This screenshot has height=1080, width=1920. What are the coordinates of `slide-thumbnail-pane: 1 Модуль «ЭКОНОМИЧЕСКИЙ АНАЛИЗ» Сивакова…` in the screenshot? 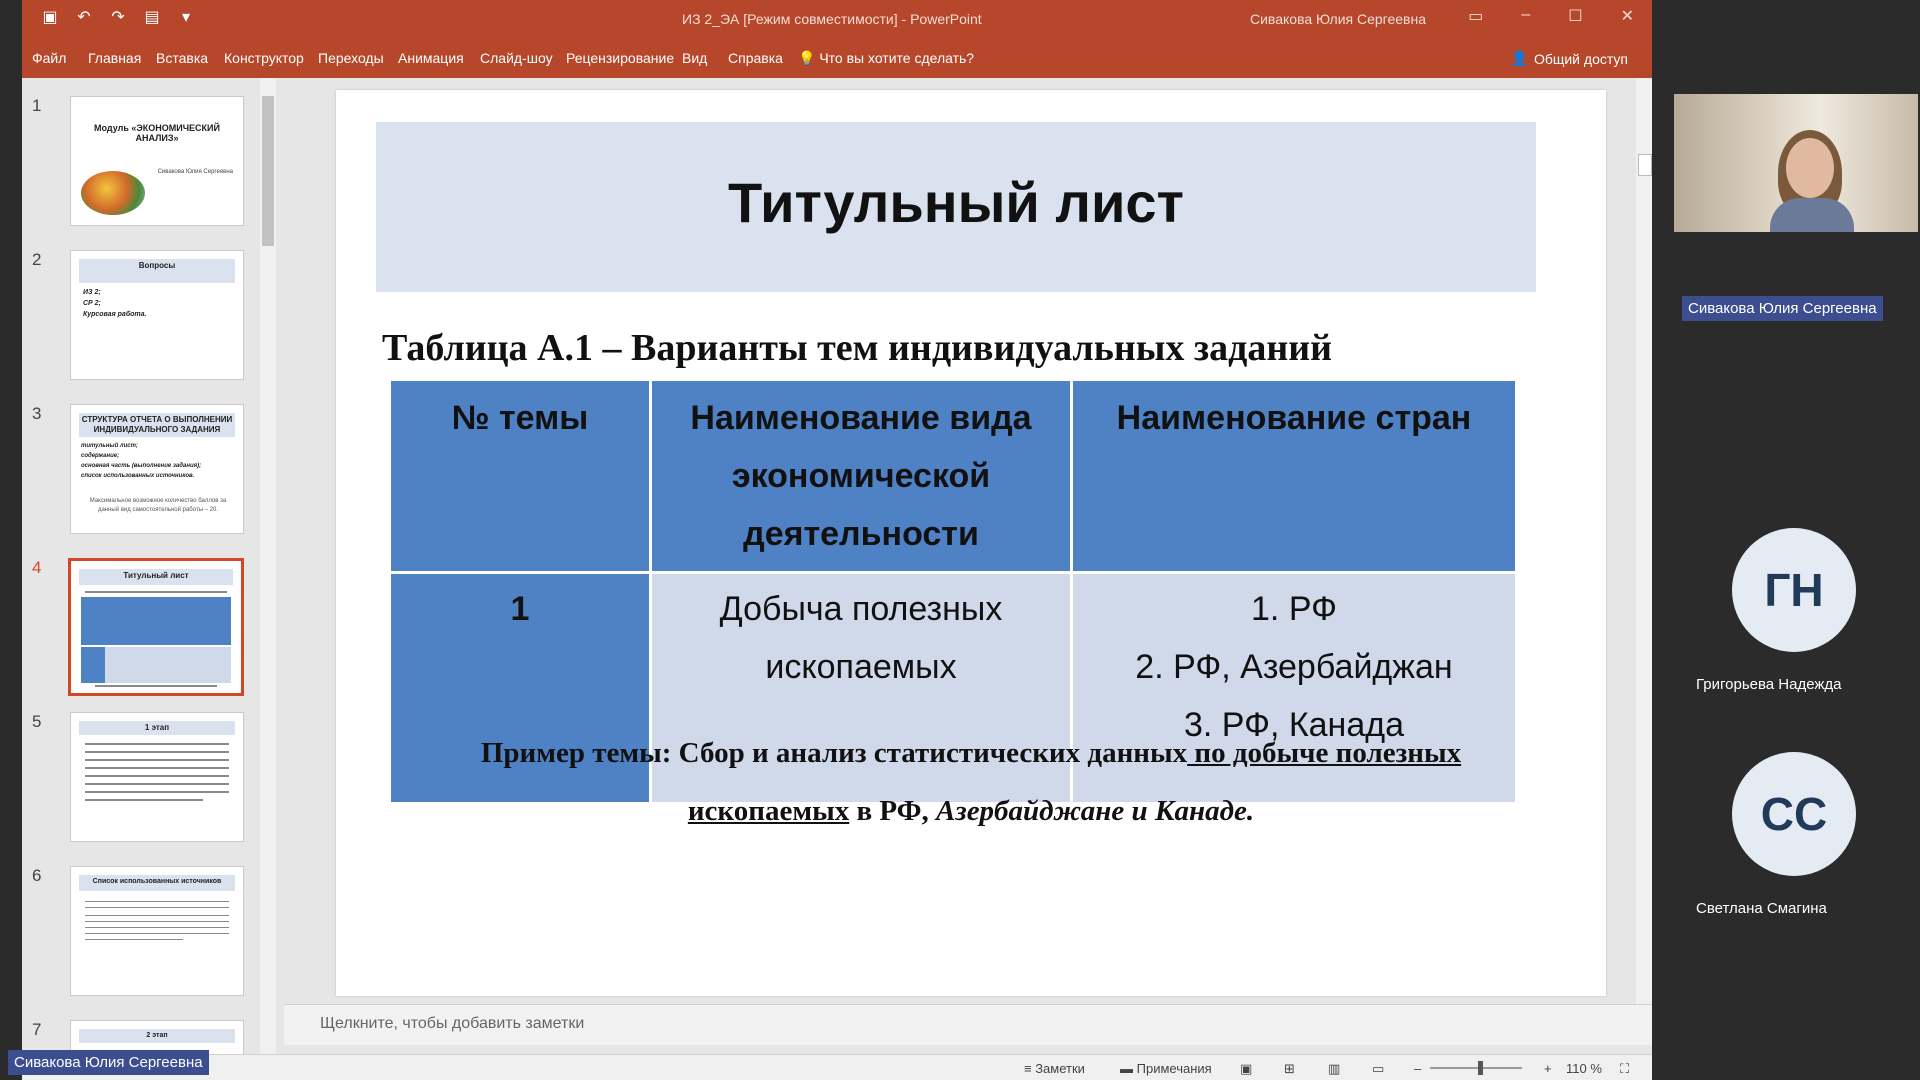 It's located at (153, 570).